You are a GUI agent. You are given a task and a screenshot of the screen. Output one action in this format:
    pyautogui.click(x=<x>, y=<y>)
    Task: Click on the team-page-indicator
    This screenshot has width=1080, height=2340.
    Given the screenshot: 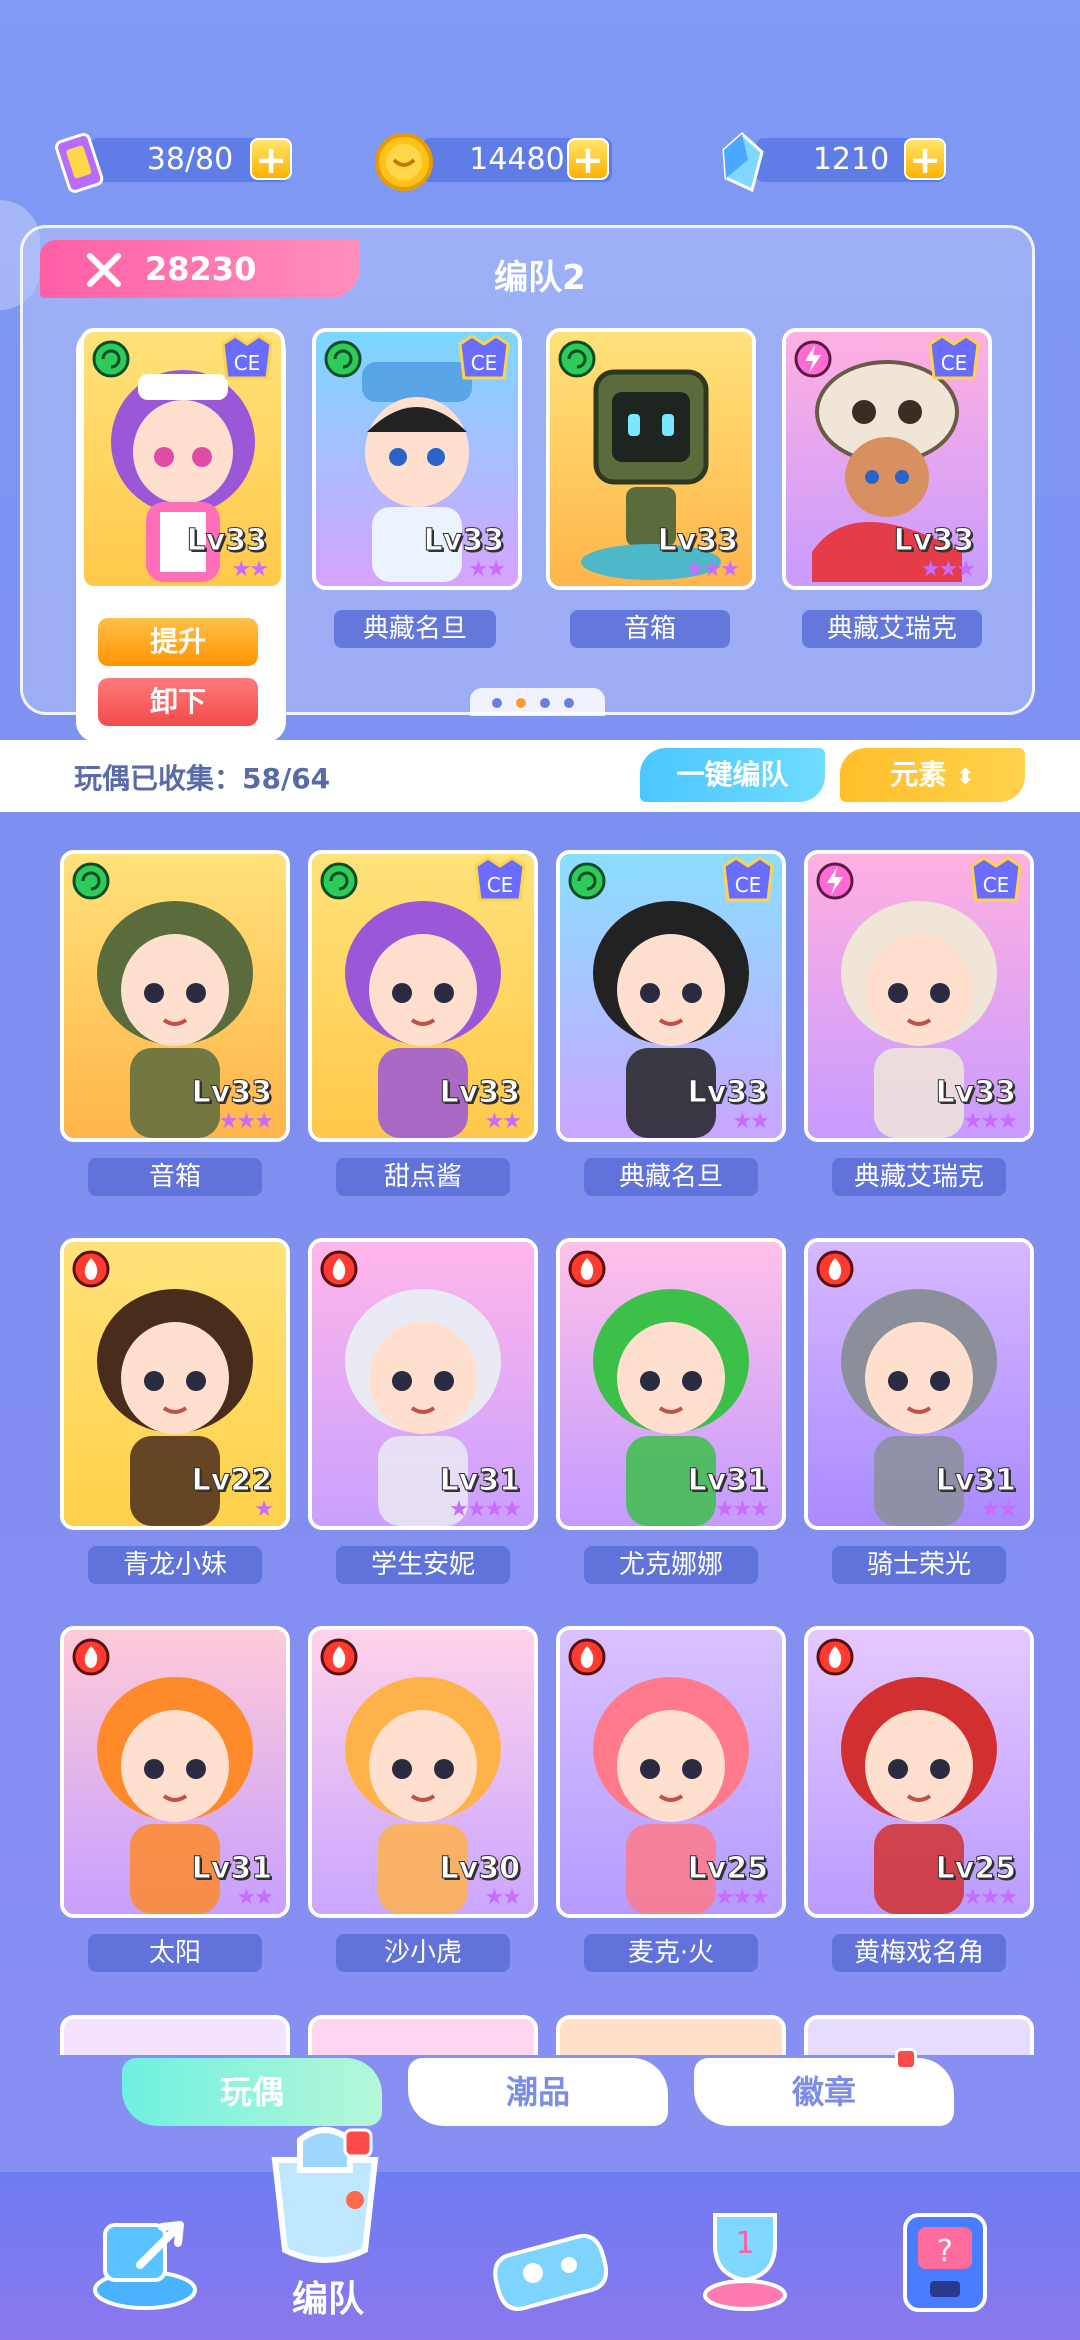 What is the action you would take?
    pyautogui.click(x=537, y=702)
    